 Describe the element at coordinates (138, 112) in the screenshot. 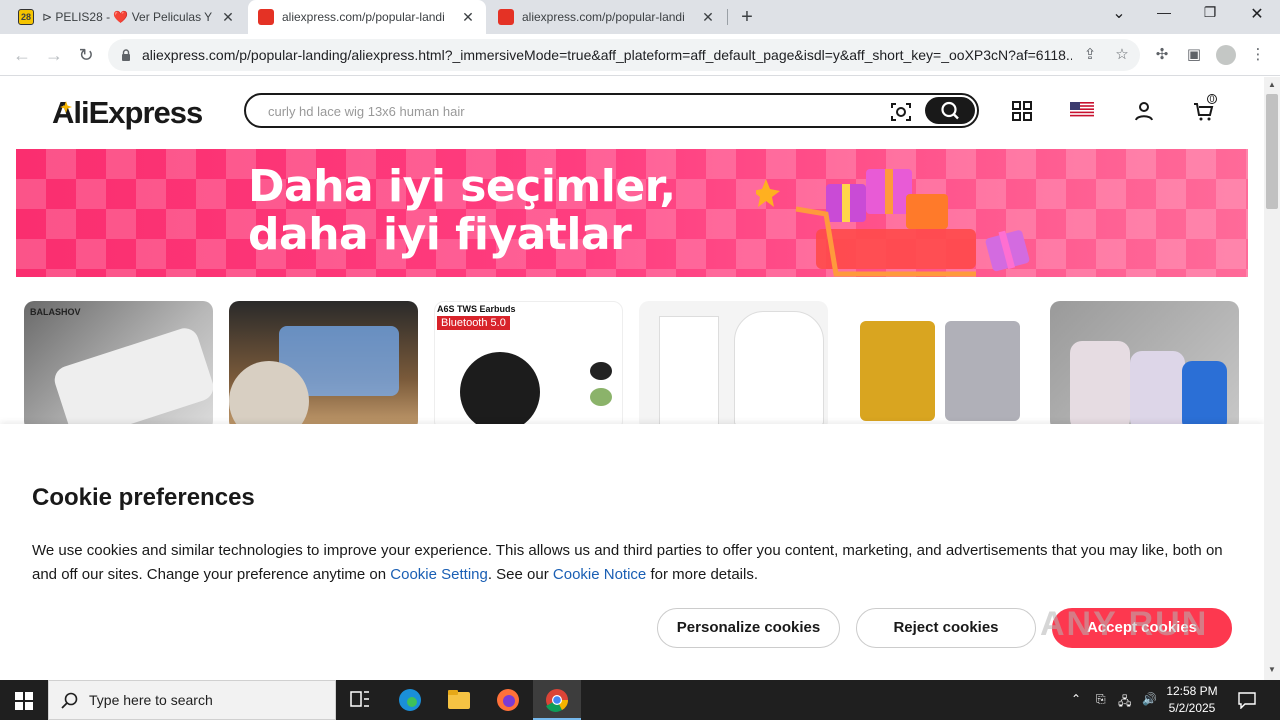

I see `logo-text: liExpress` at that location.